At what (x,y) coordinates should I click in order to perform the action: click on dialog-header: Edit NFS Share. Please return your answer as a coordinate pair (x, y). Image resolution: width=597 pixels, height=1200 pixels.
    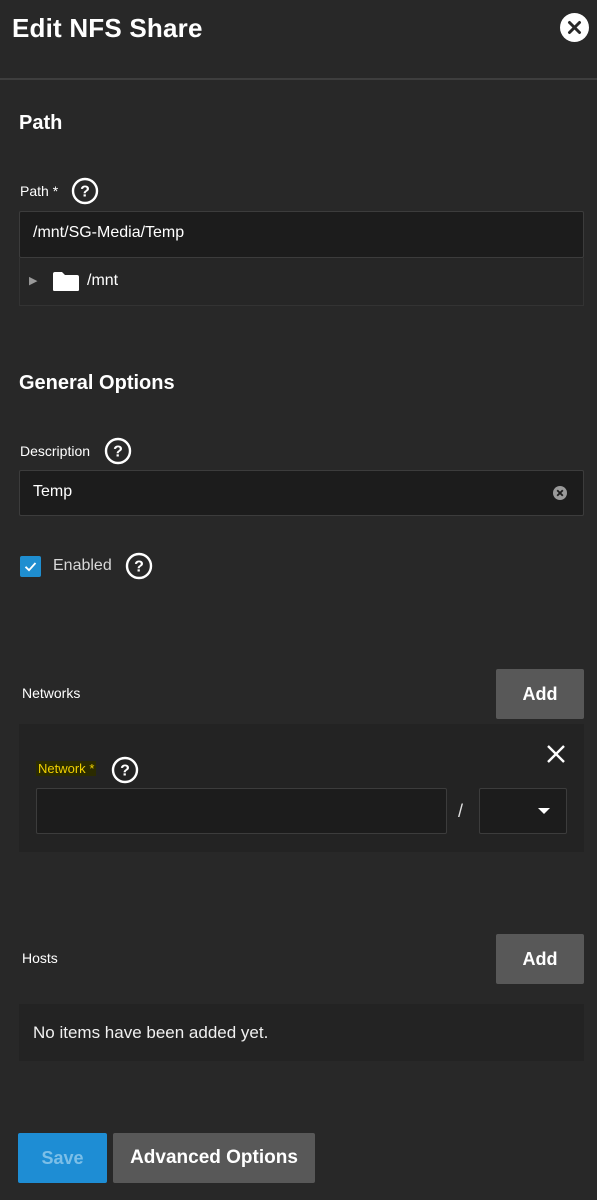
    Looking at the image, I should click on (298, 40).